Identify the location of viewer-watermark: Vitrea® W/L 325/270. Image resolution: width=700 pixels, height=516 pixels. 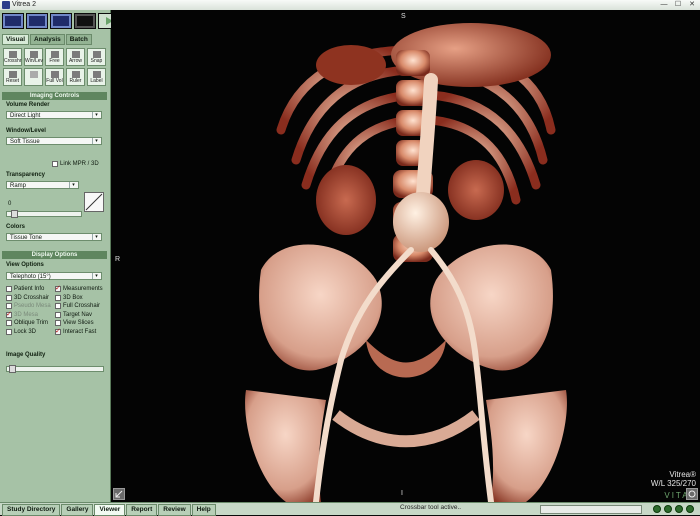
(673, 479).